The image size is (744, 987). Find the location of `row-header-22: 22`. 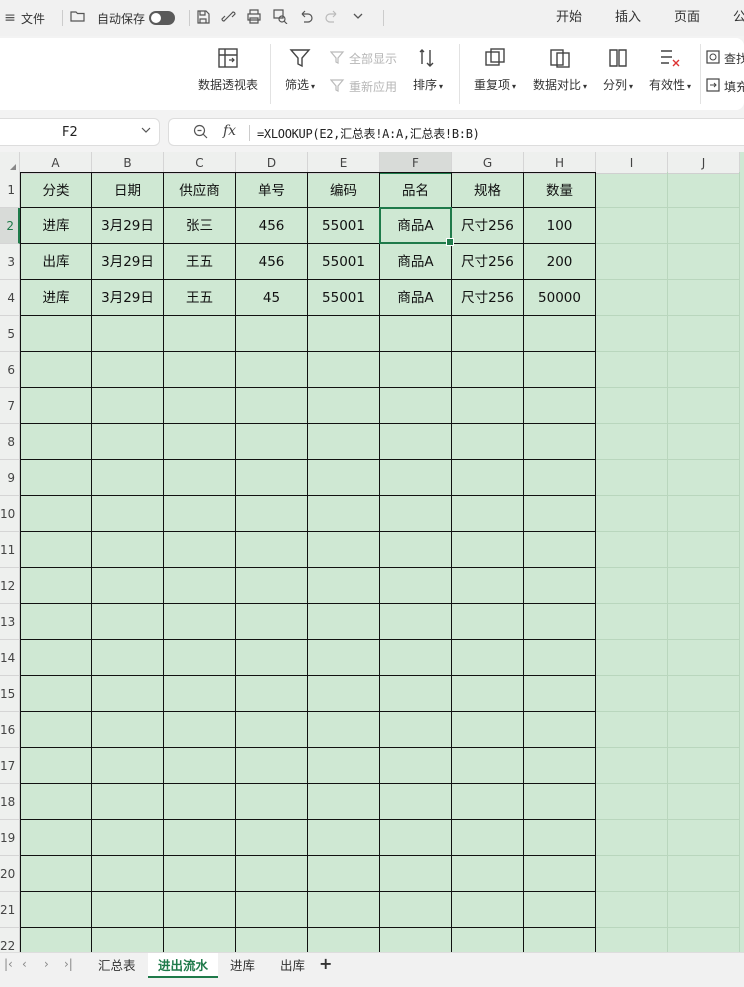

row-header-22: 22 is located at coordinates (10, 940).